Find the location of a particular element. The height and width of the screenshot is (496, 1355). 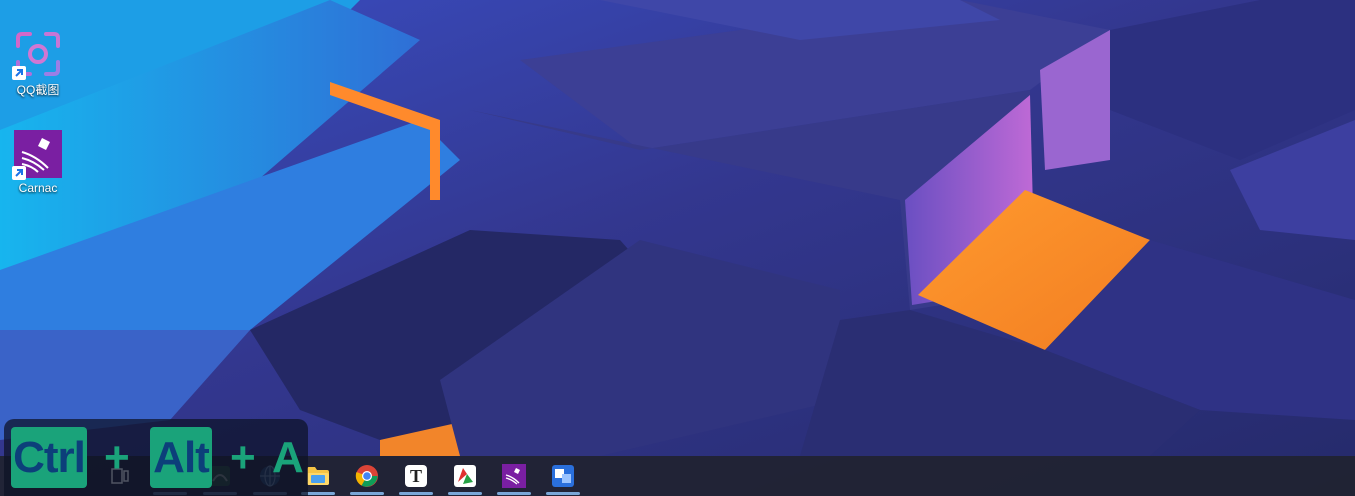

chrome-button is located at coordinates (367, 476).